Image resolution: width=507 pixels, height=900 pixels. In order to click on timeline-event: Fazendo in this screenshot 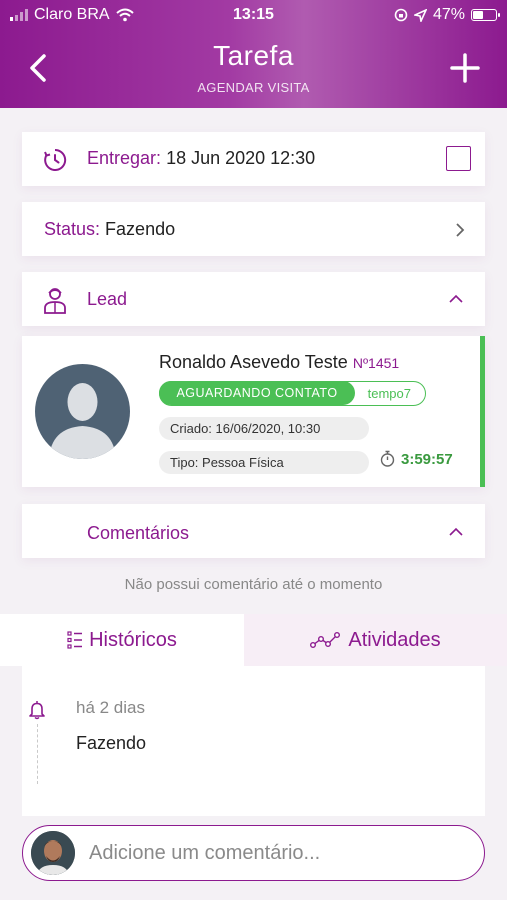, I will do `click(111, 743)`.